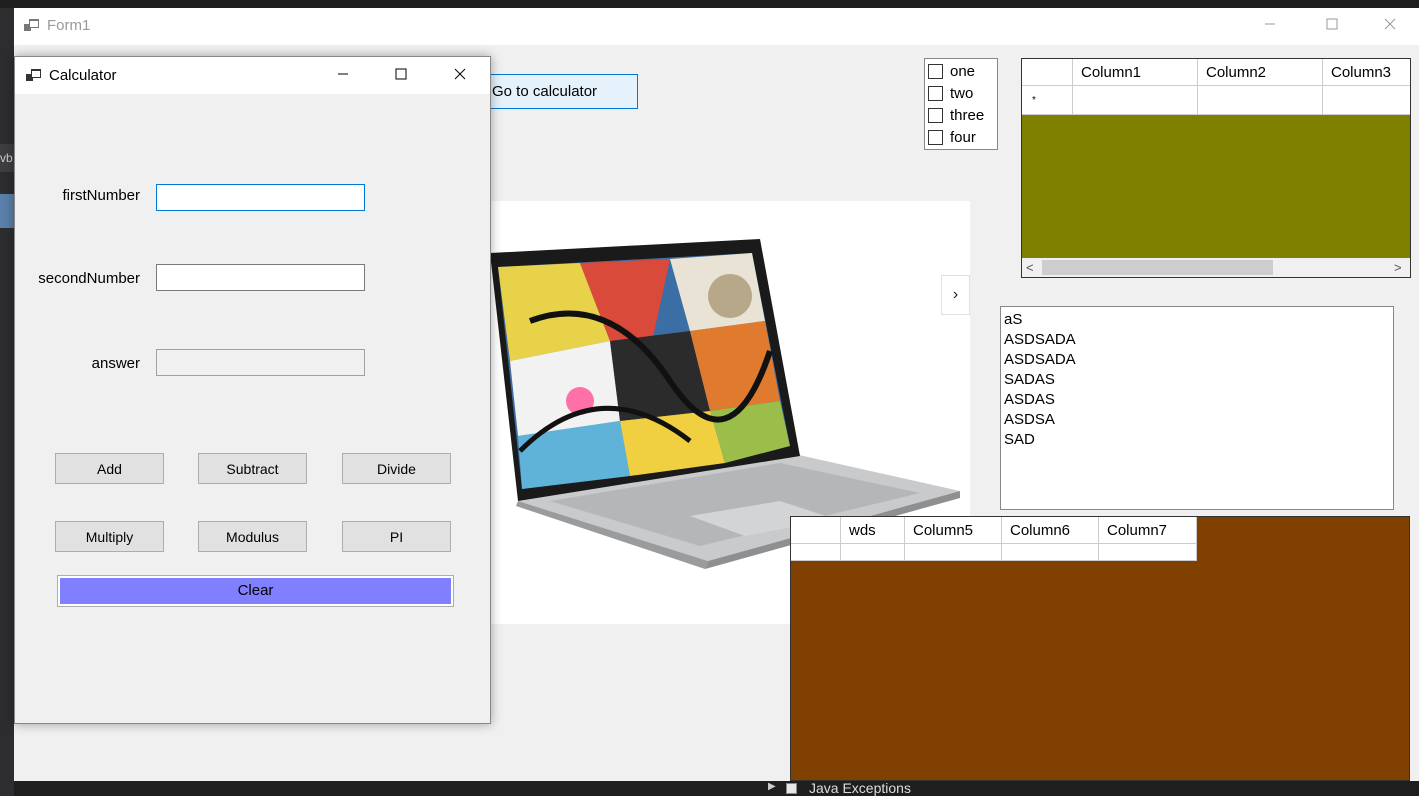  What do you see at coordinates (816, 552) in the screenshot?
I see `grid-row-header` at bounding box center [816, 552].